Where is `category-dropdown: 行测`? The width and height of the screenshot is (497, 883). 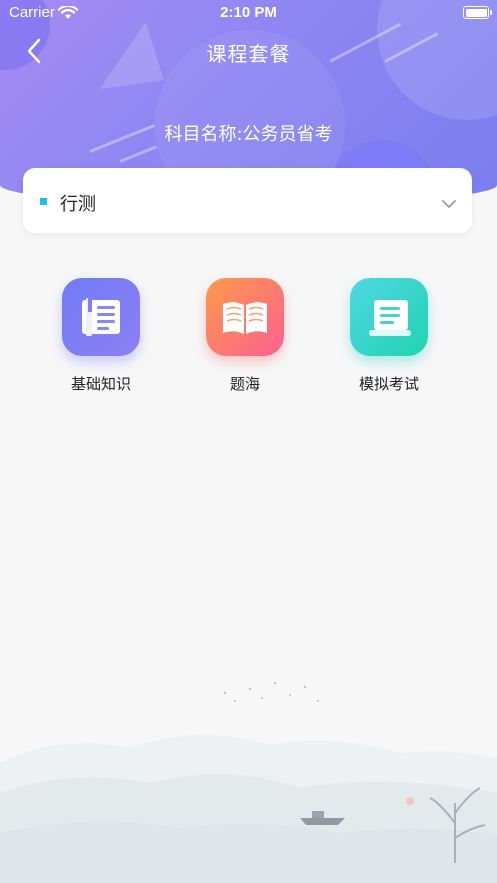
category-dropdown: 行测 is located at coordinates (247, 200).